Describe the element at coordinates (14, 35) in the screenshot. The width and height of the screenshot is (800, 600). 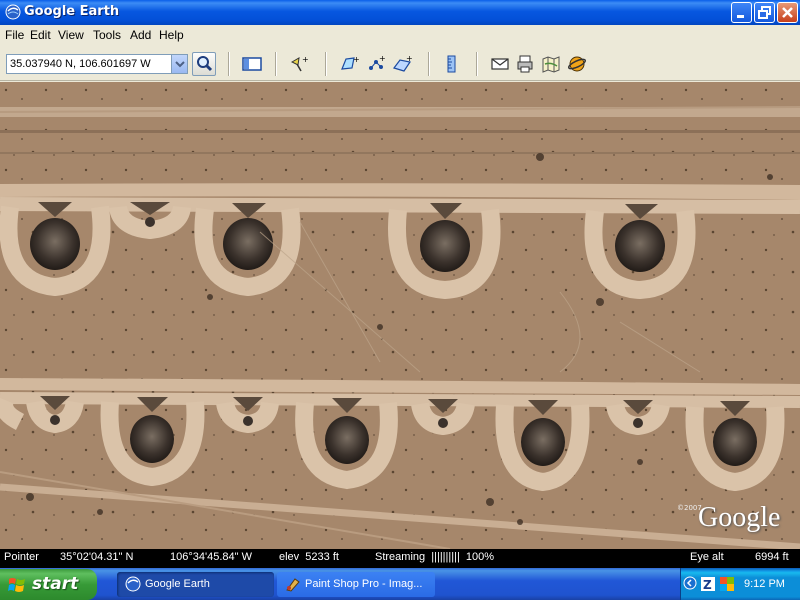
I see `menu-file: File` at that location.